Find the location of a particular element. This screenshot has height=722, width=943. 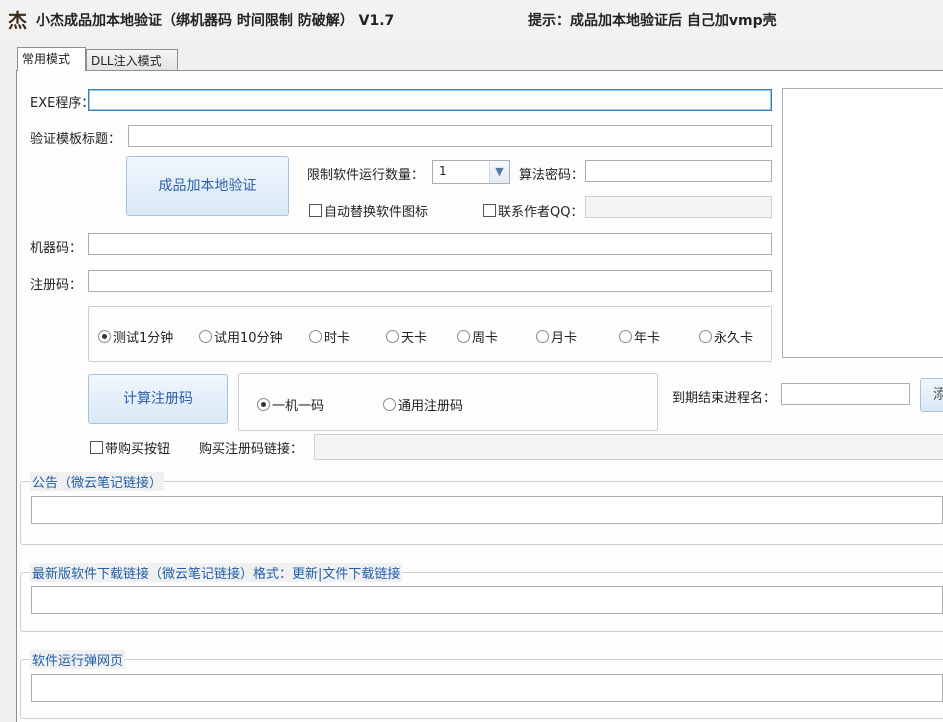

radio-day-card: 天卡 is located at coordinates (406, 336).